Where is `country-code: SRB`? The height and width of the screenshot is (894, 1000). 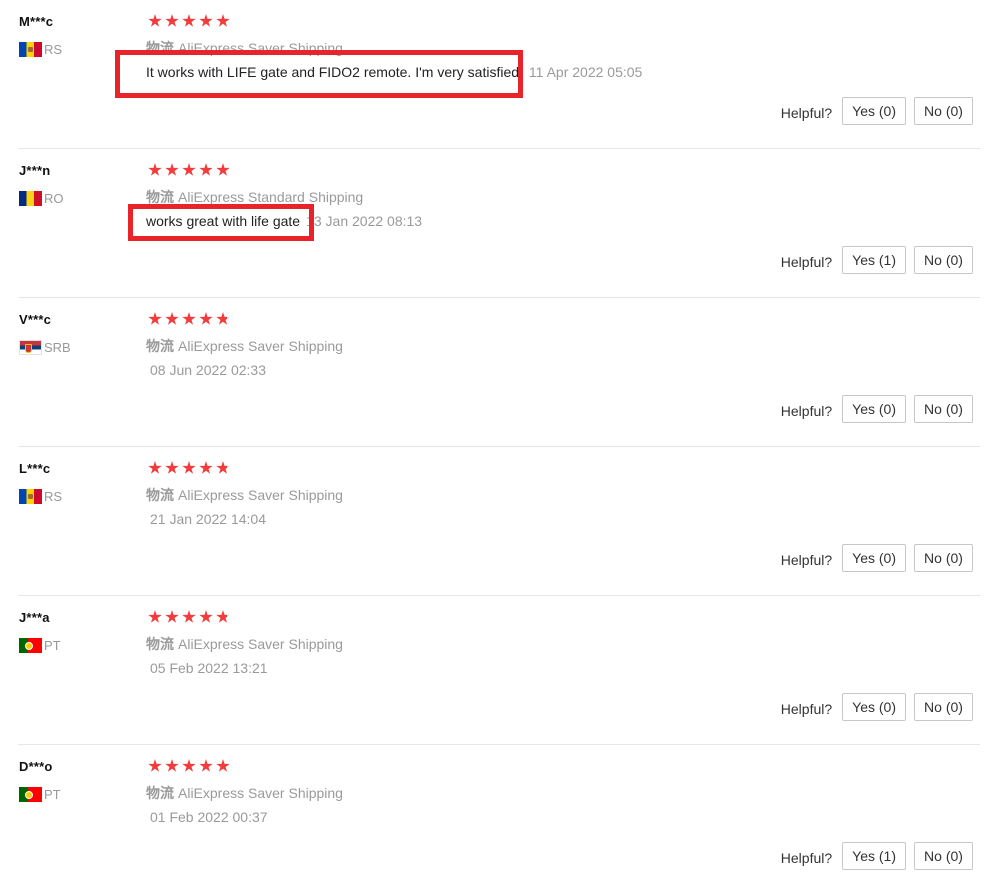
country-code: SRB is located at coordinates (57, 347).